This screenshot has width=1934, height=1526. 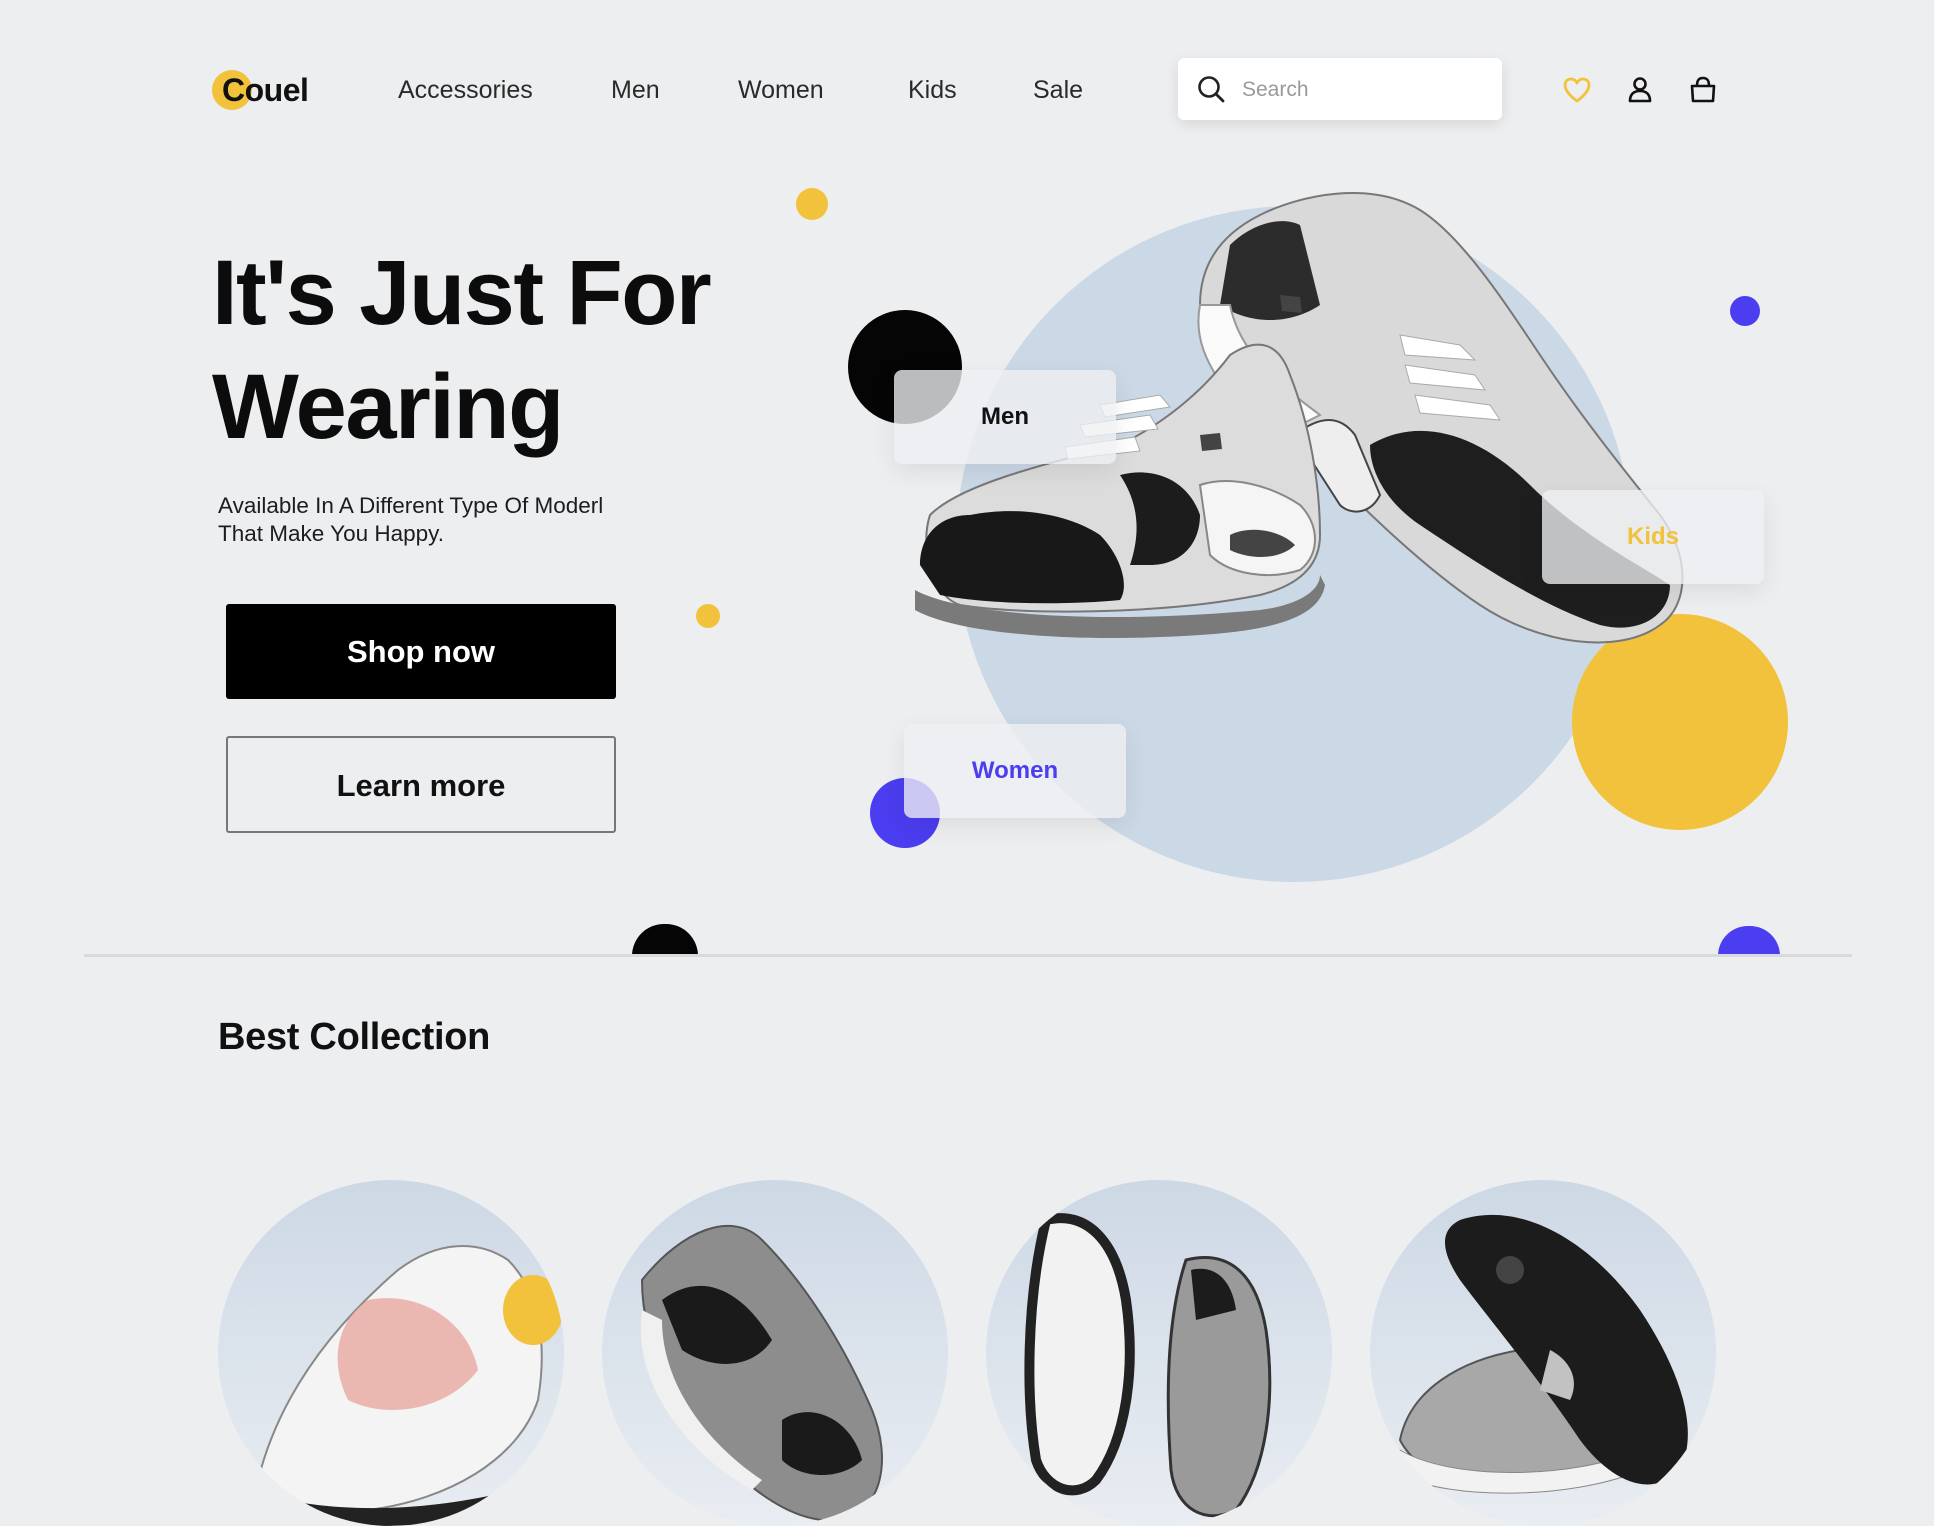 I want to click on search-input, so click(x=1367, y=90).